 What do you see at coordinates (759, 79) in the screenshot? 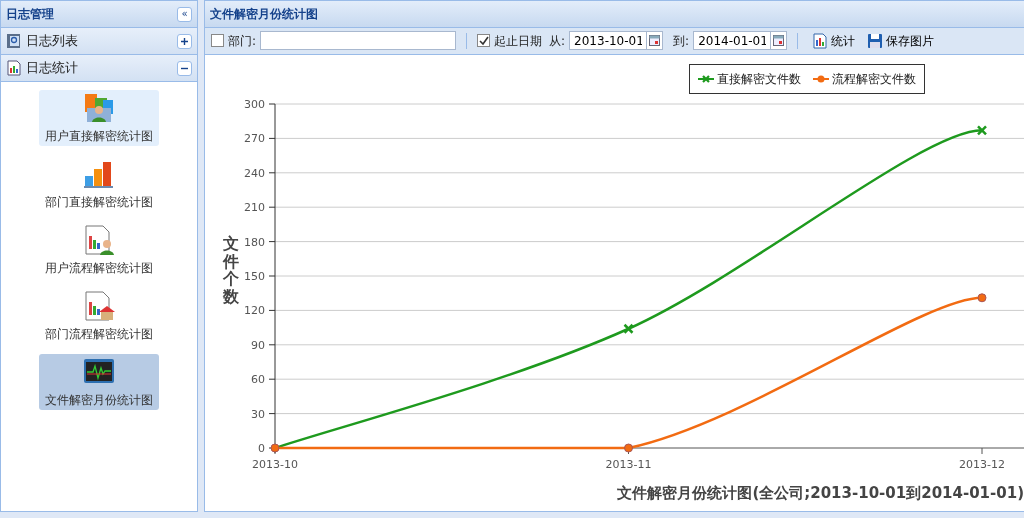
I see `legend-label: 直接解密文件数` at bounding box center [759, 79].